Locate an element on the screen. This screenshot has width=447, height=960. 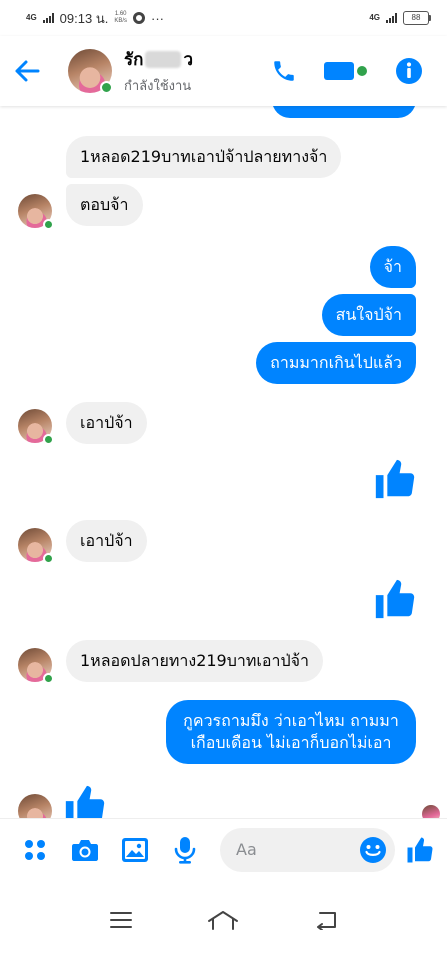
message-line: เกือบเดือน ไม่เอาก็บอกไม่เอา is located at coordinates (291, 742).